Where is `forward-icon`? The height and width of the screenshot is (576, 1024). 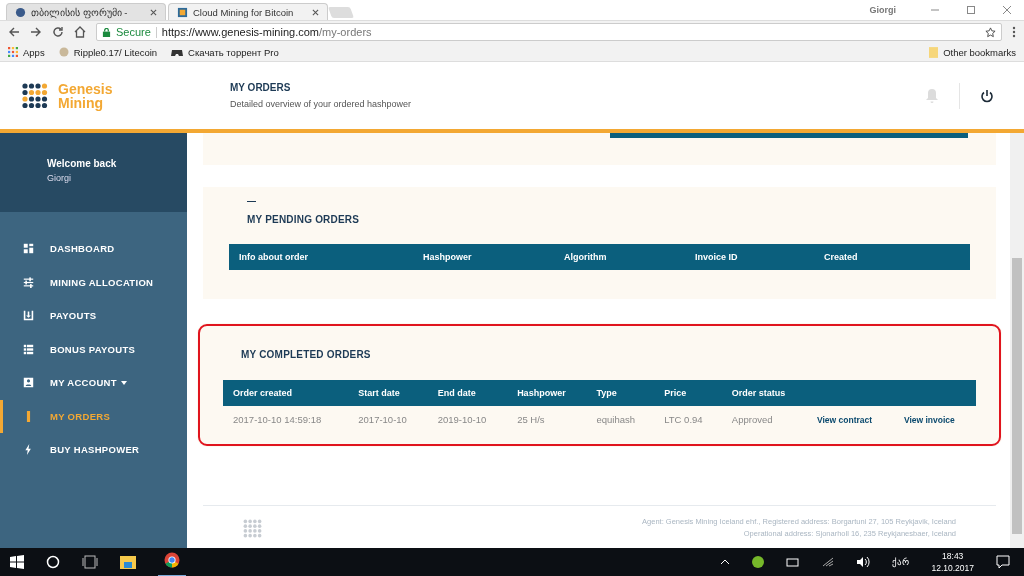
forward-icon is located at coordinates (36, 32).